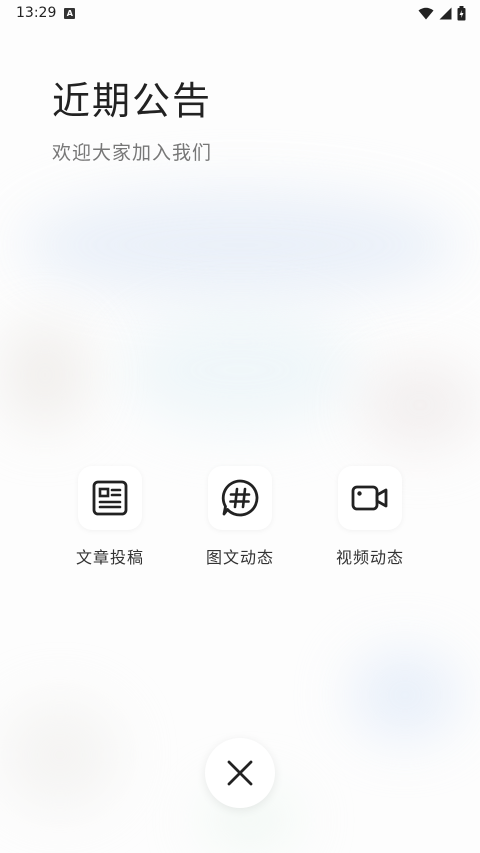  What do you see at coordinates (239, 557) in the screenshot?
I see `image-text-post-label: 图文动态` at bounding box center [239, 557].